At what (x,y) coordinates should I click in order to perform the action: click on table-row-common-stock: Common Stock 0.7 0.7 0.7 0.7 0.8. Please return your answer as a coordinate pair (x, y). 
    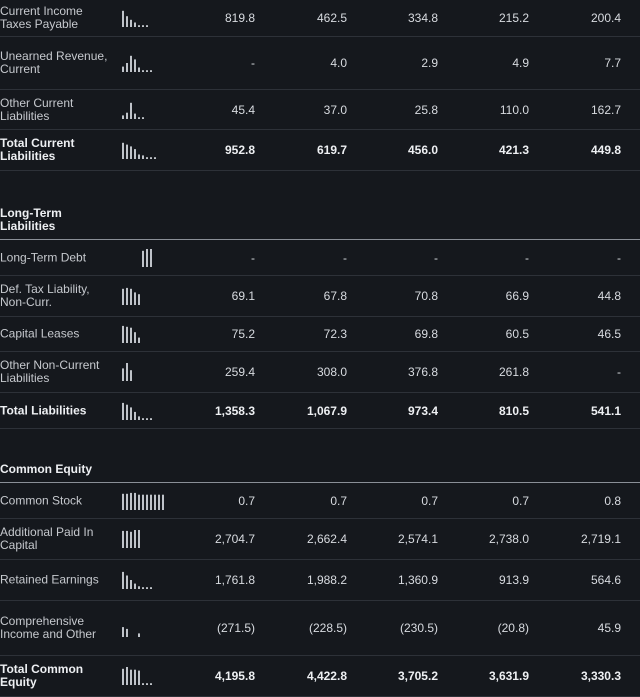
    Looking at the image, I should click on (320, 501).